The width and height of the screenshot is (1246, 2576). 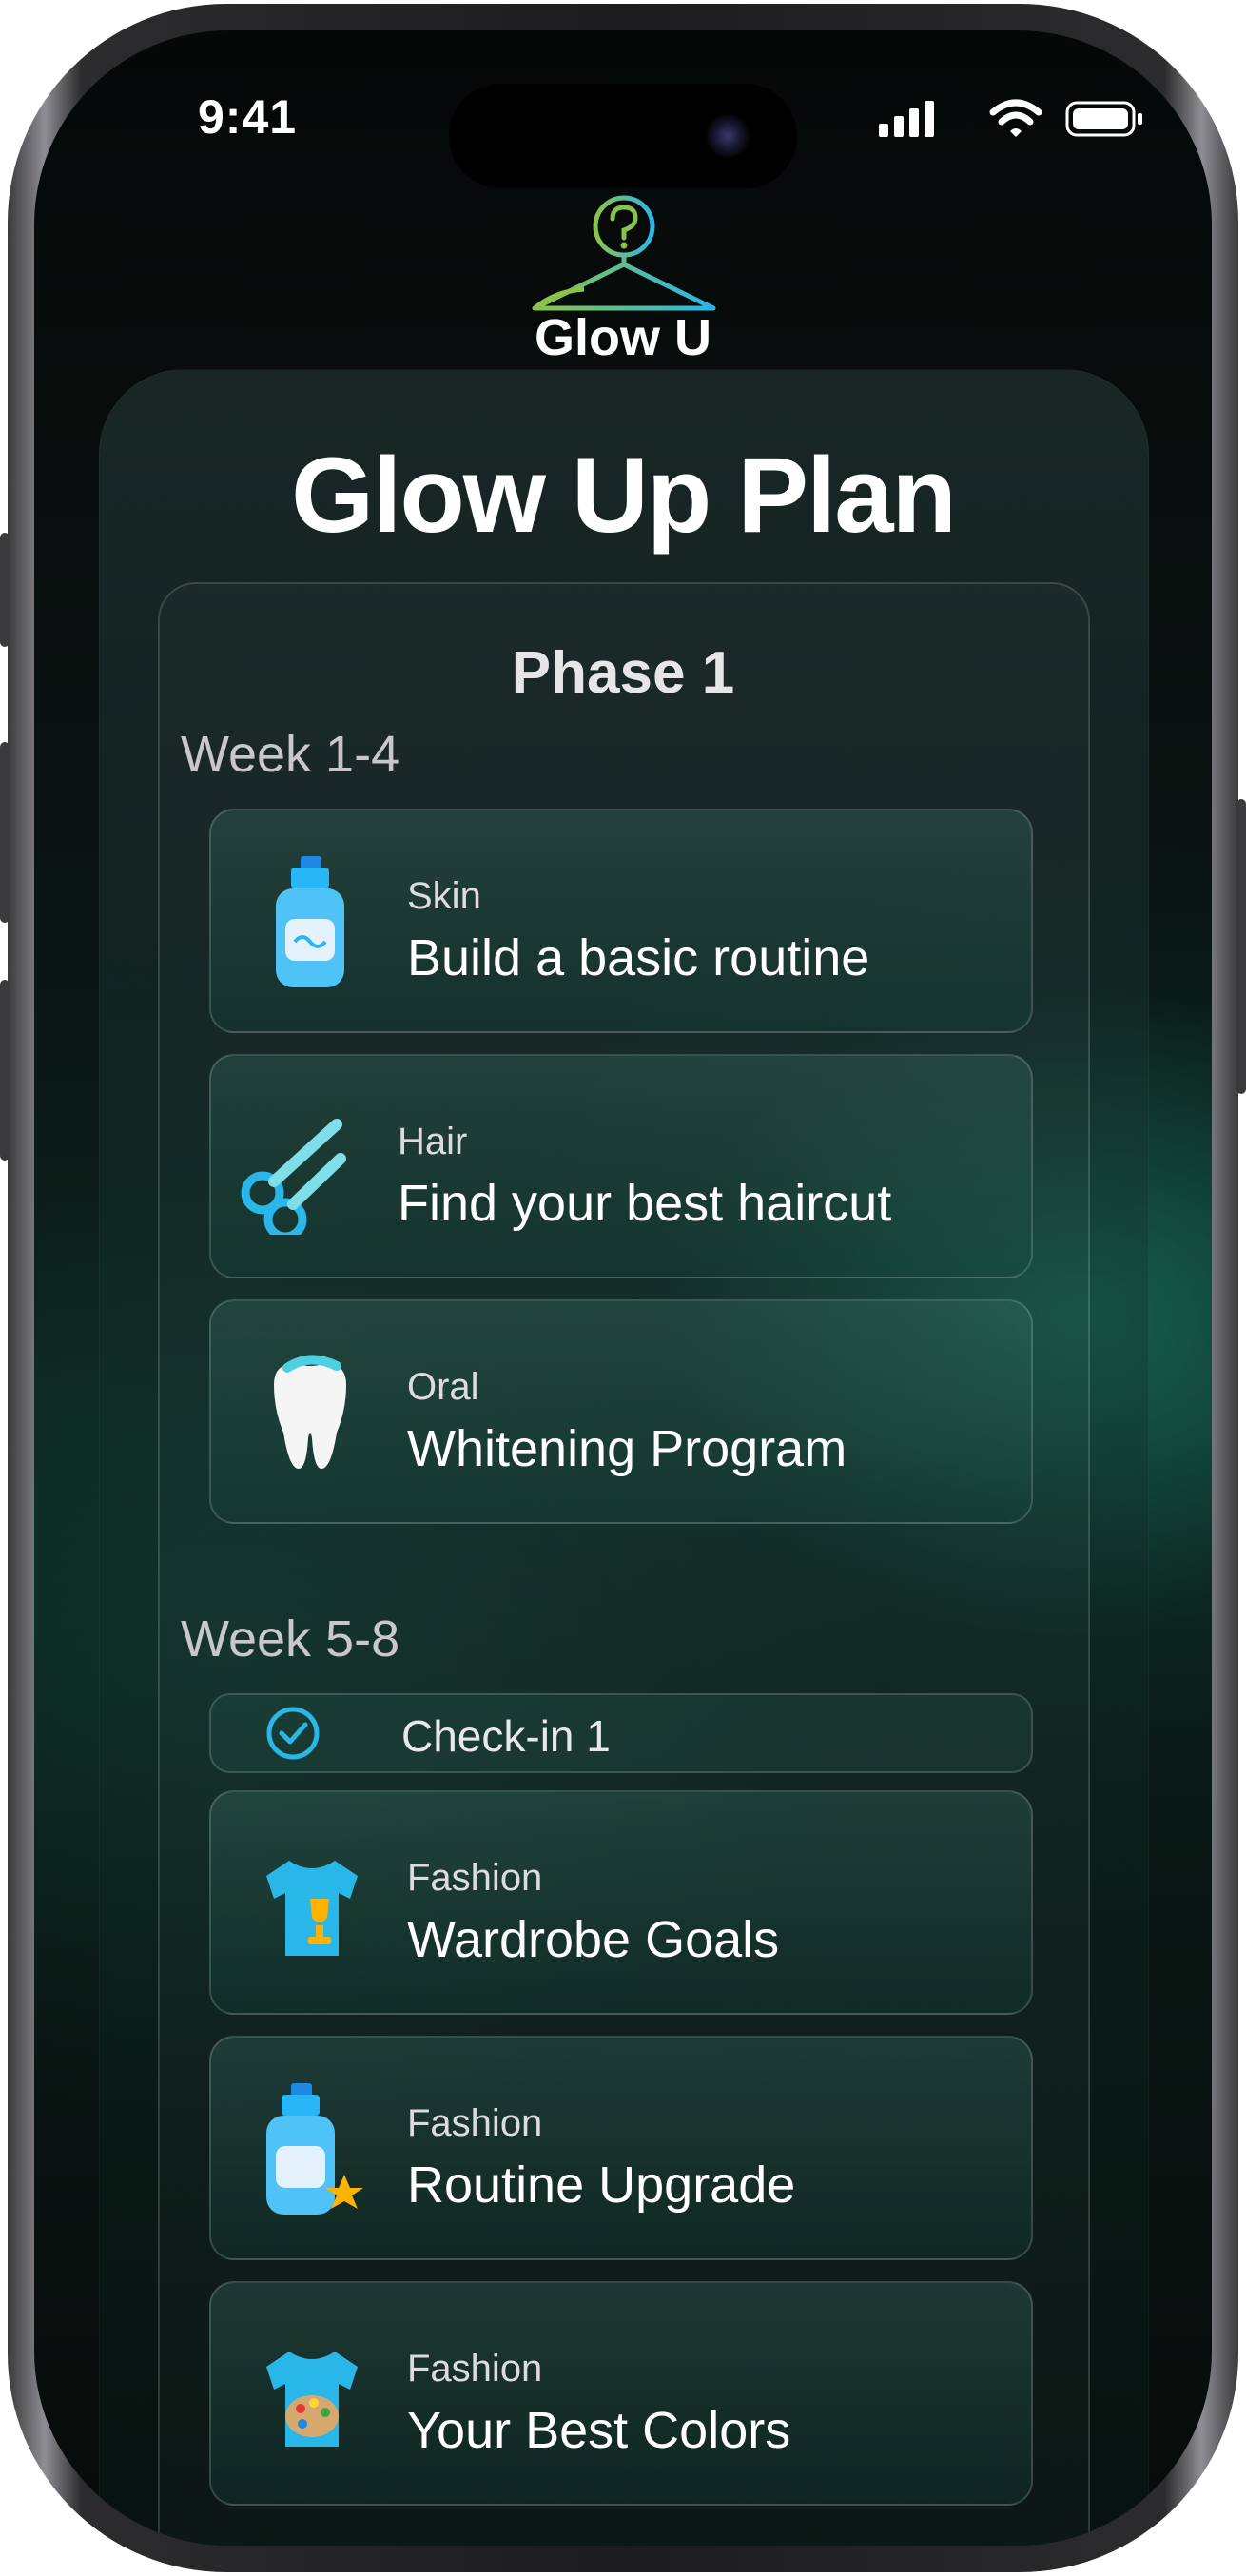 I want to click on week-label: Week 1-4, so click(x=290, y=755).